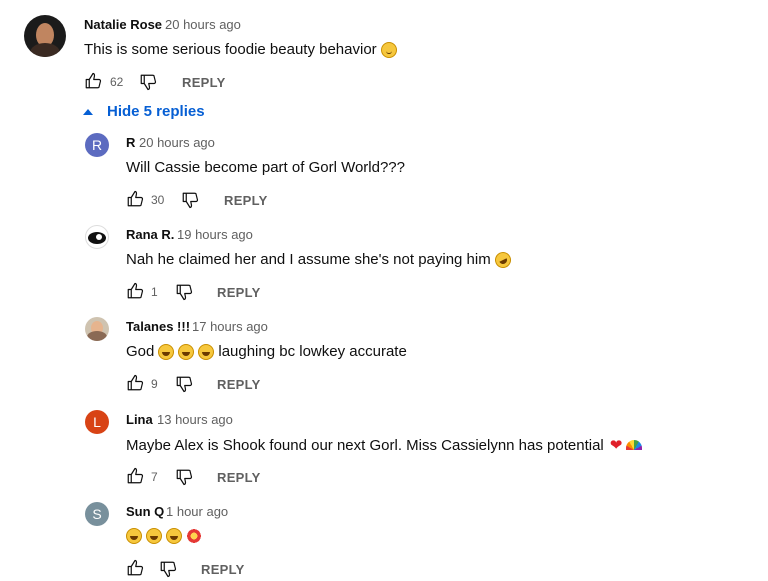 This screenshot has width=768, height=581. Describe the element at coordinates (158, 326) in the screenshot. I see `reply-author: Talanes !!!` at that location.